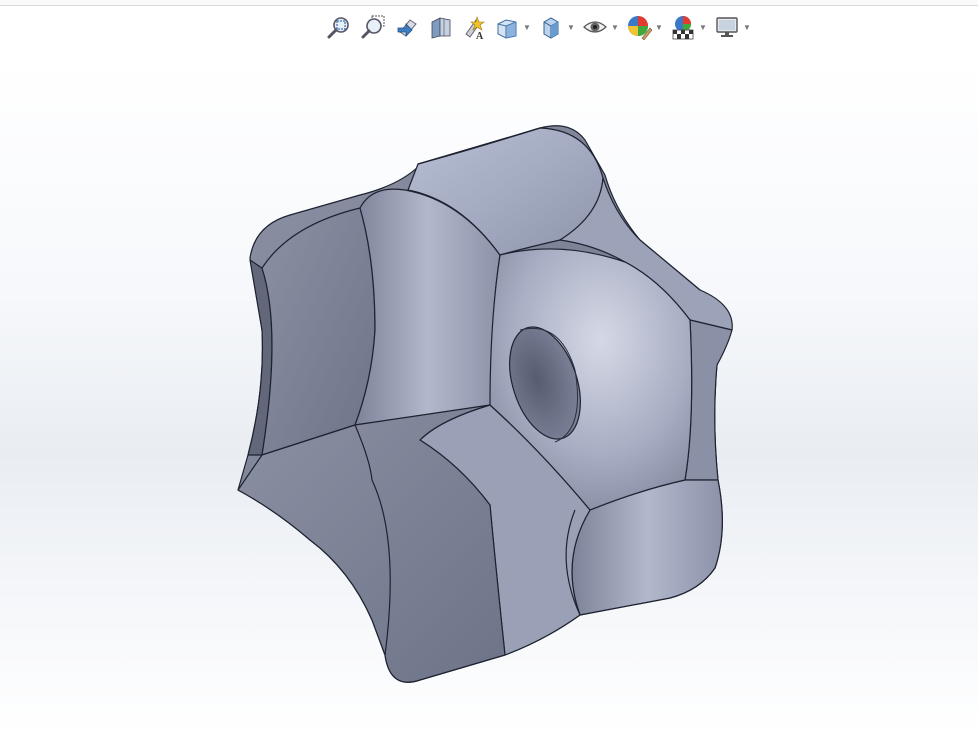 This screenshot has width=978, height=733. What do you see at coordinates (480, 35) in the screenshot?
I see `svg-text: A` at bounding box center [480, 35].